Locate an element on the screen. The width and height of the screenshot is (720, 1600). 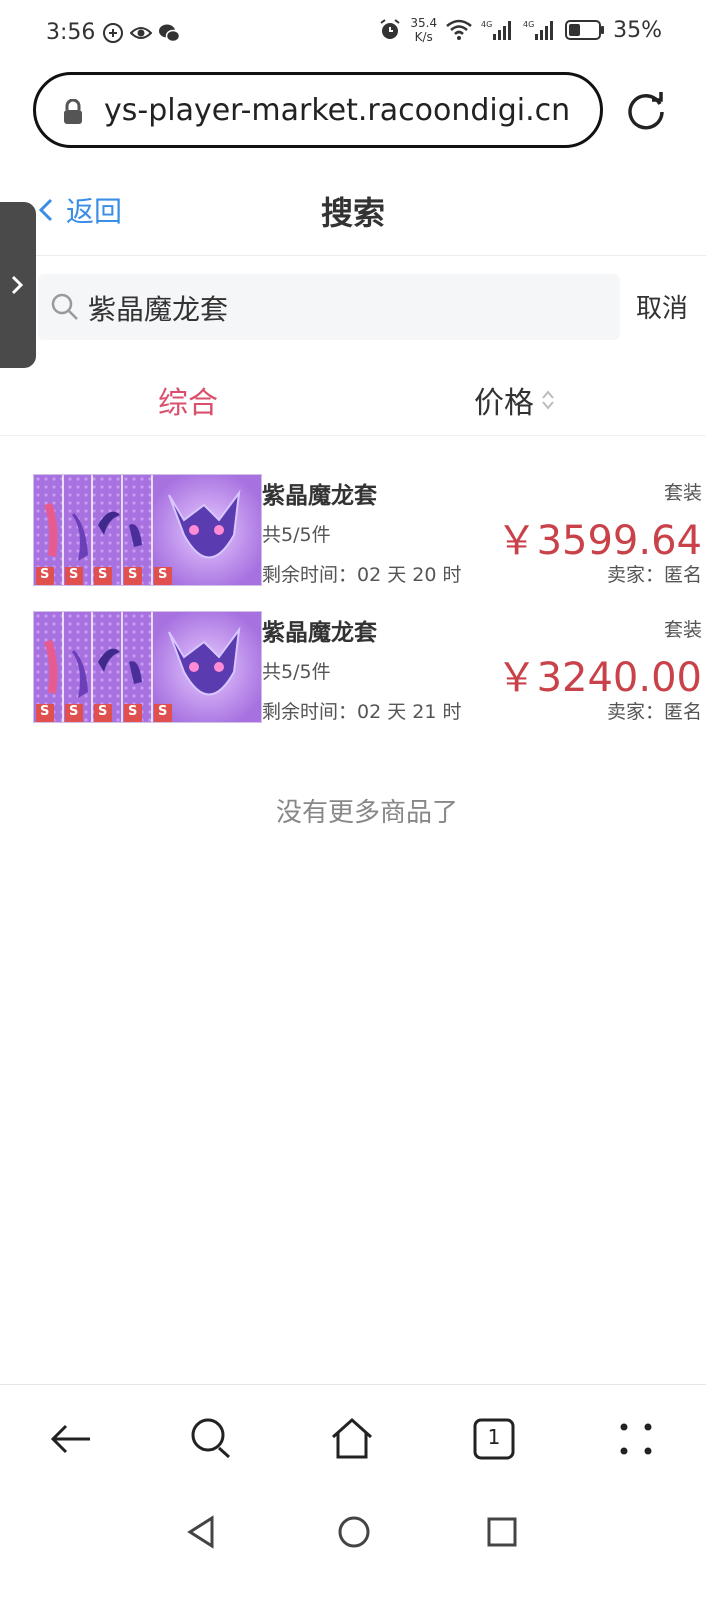
wechat-icon is located at coordinates (169, 33).